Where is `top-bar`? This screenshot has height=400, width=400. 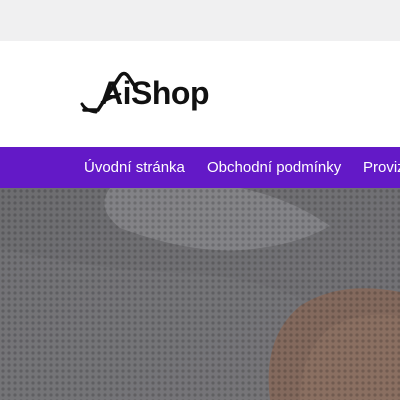
top-bar is located at coordinates (200, 20).